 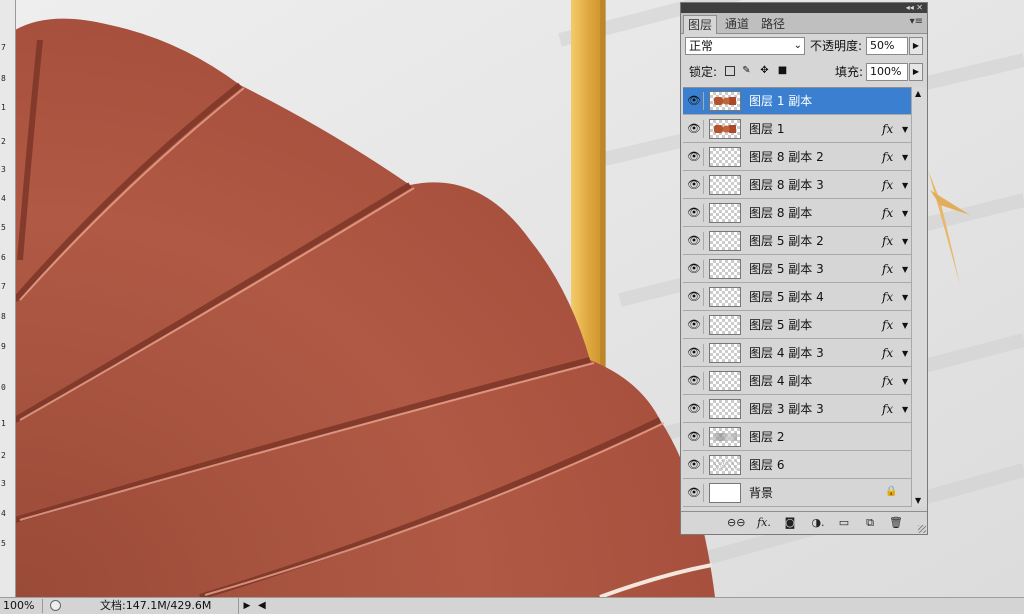 What do you see at coordinates (746, 70) in the screenshot?
I see `lock-image-pixels-icon: ✎` at bounding box center [746, 70].